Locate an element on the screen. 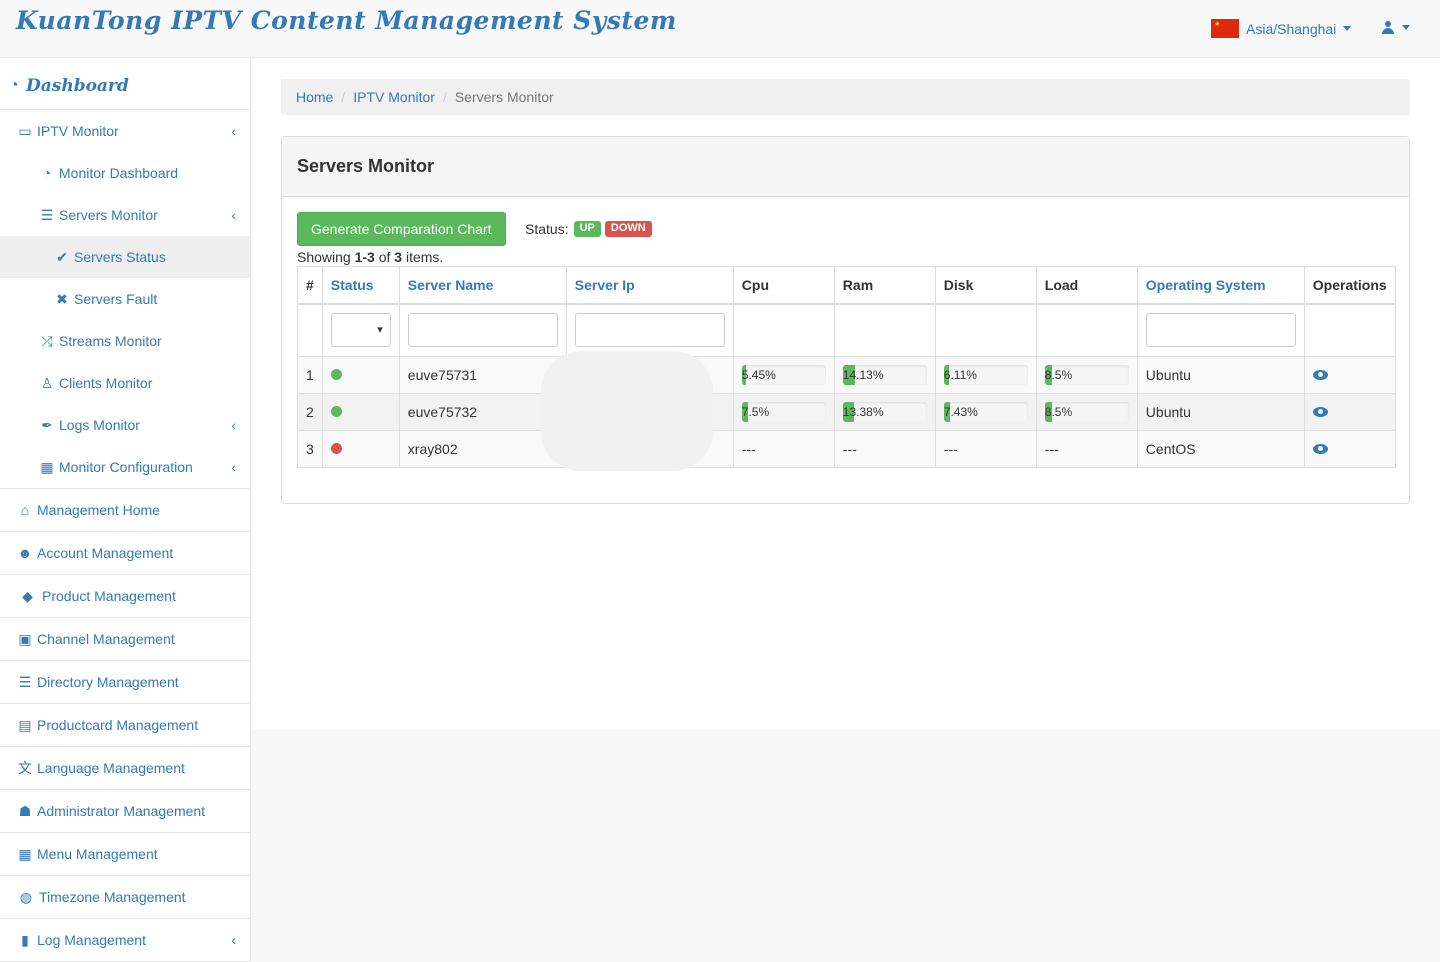 Image resolution: width=1440 pixels, height=962 pixels. sidebar-item-administrator-management: ☗ Administrator Management is located at coordinates (125, 811).